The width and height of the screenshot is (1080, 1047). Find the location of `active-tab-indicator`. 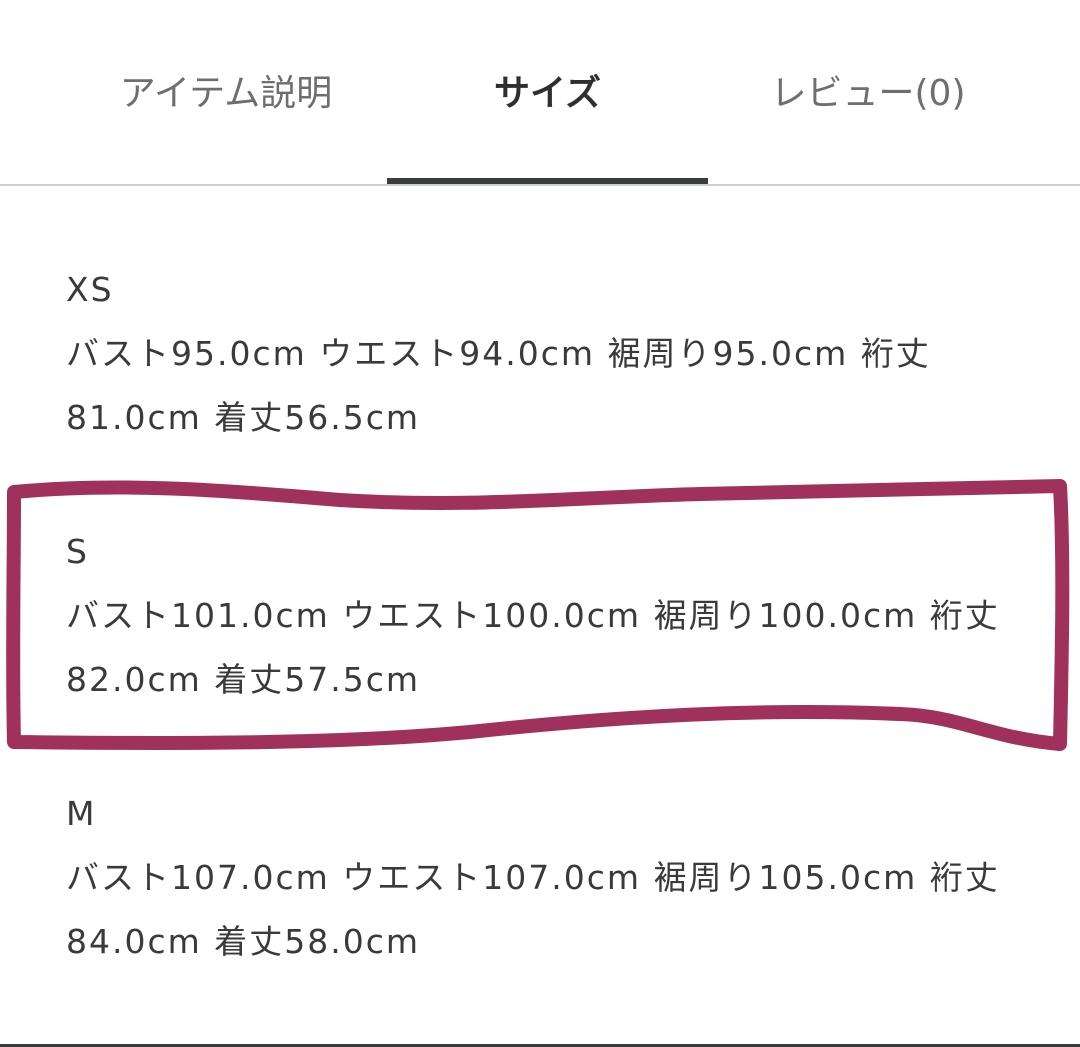

active-tab-indicator is located at coordinates (547, 181).